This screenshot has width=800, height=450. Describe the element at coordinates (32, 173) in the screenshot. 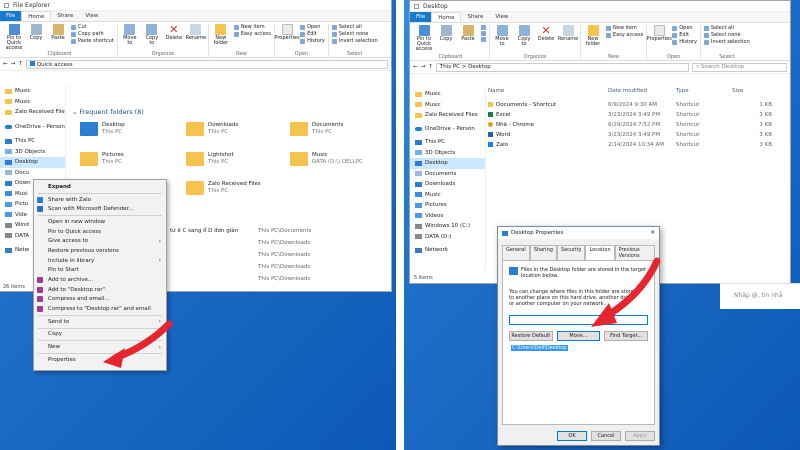

I see `nav-item-documents: Docu` at that location.